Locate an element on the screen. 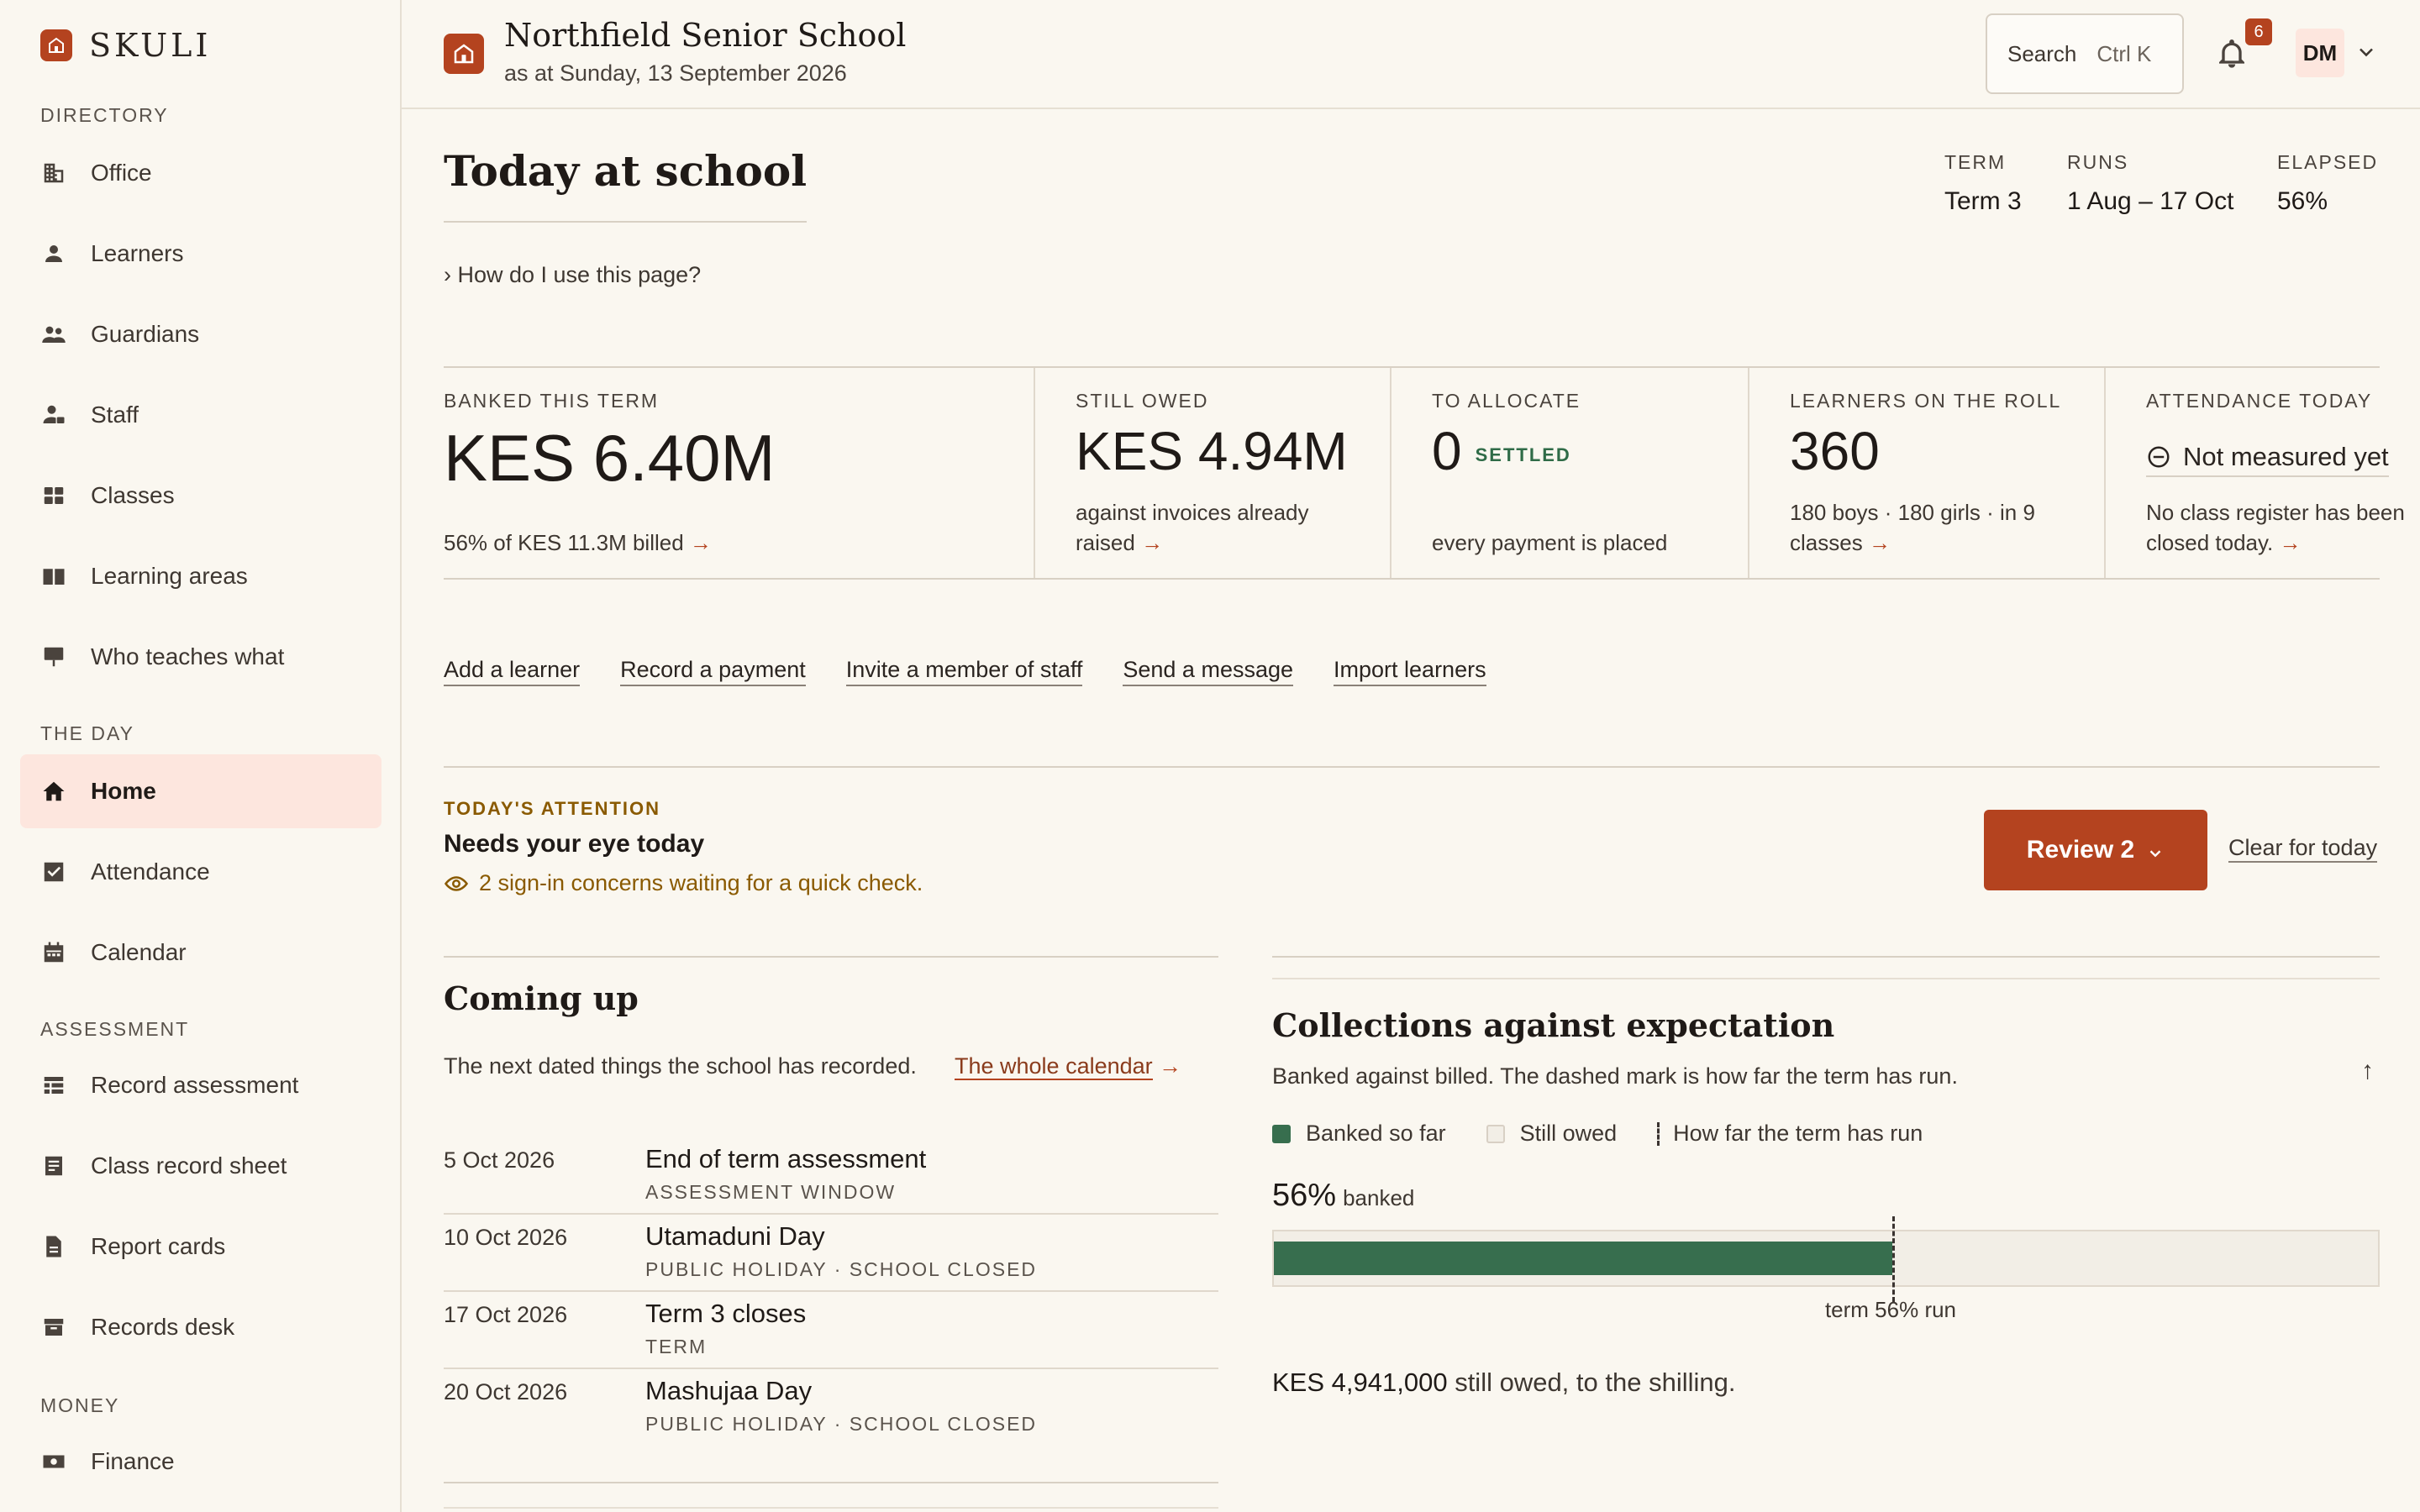 The width and height of the screenshot is (2420, 1512). sidebar-item-record-assessment: Record assessment is located at coordinates (200, 1085).